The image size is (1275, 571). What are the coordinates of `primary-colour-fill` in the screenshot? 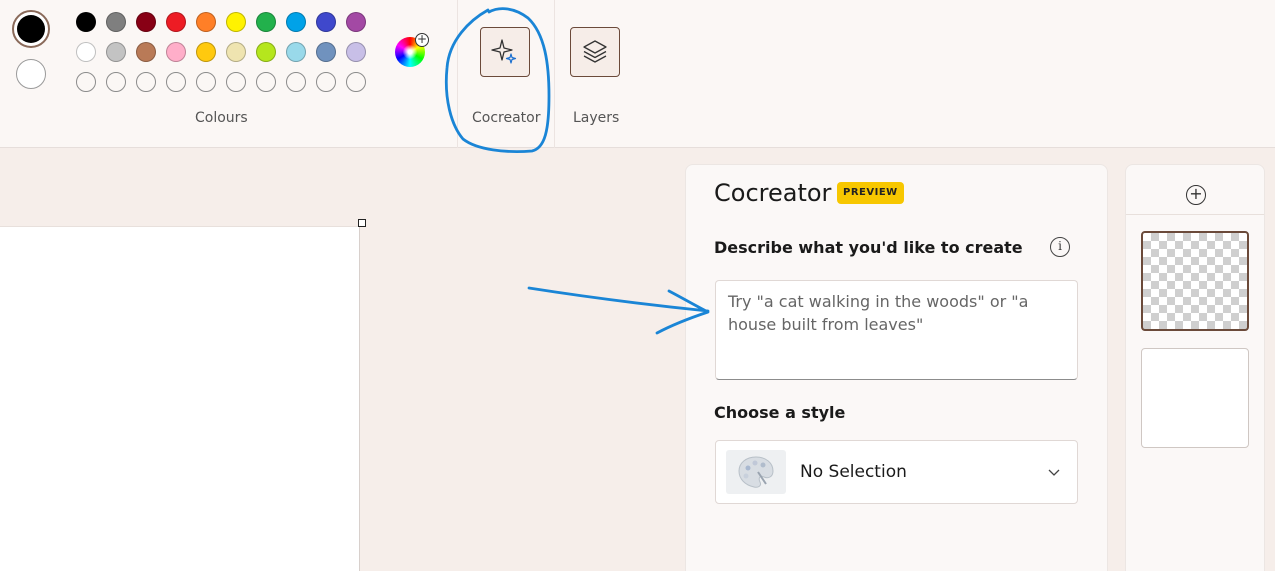 It's located at (31, 29).